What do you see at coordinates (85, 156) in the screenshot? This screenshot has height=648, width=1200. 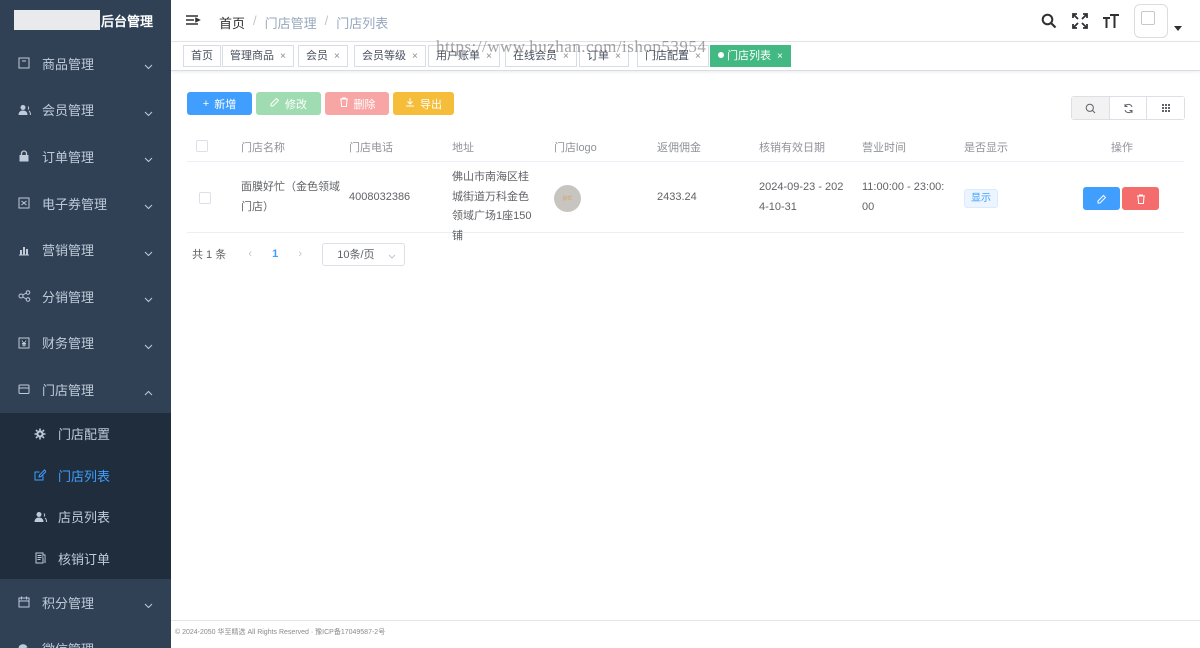 I see `sidebar-menu-lock: 订单管理` at bounding box center [85, 156].